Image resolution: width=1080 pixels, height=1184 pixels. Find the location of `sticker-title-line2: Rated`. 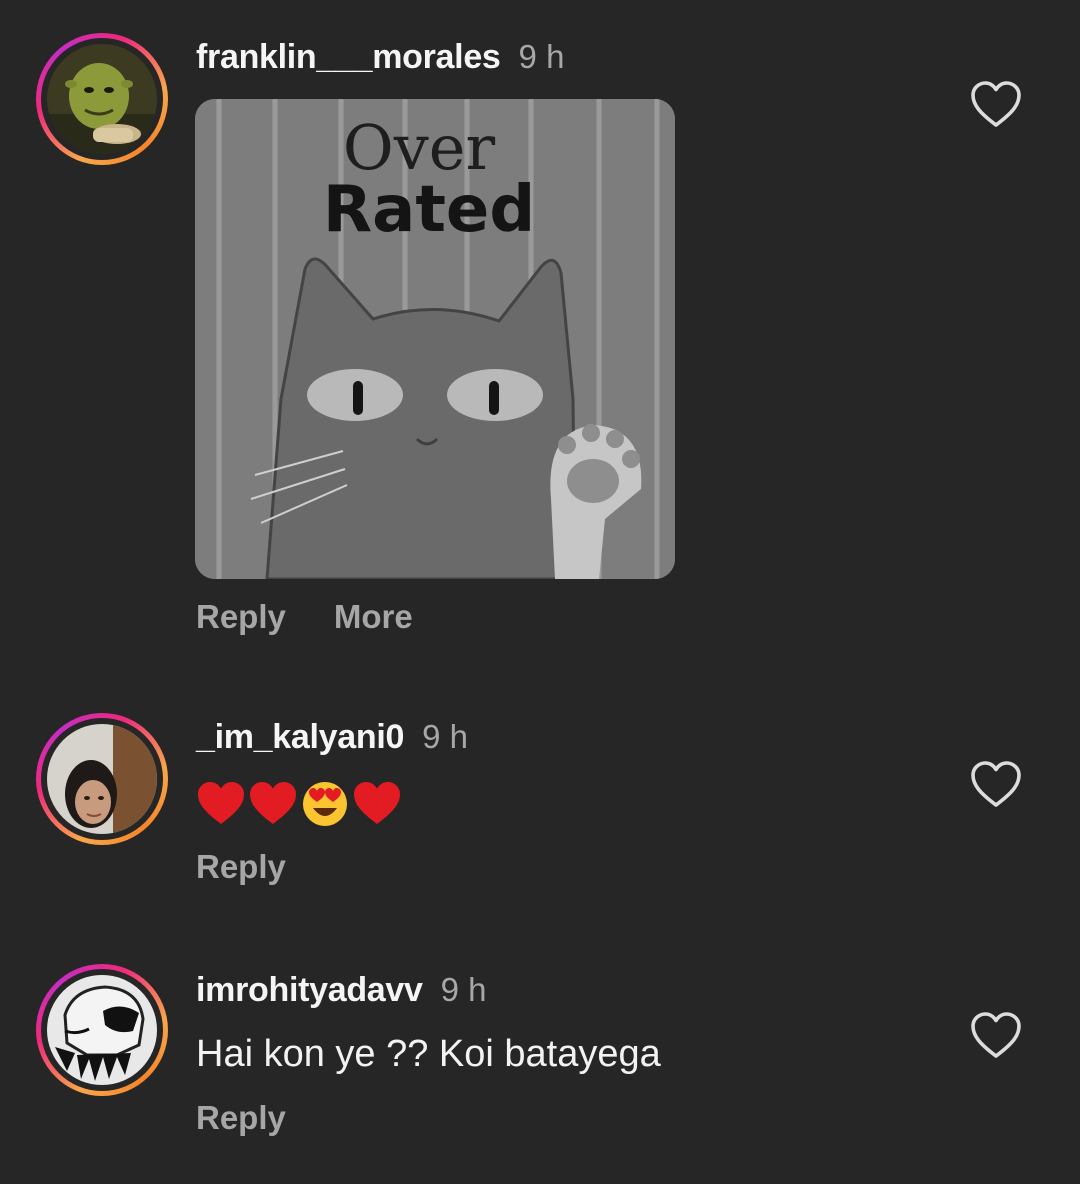

sticker-title-line2: Rated is located at coordinates (429, 210).